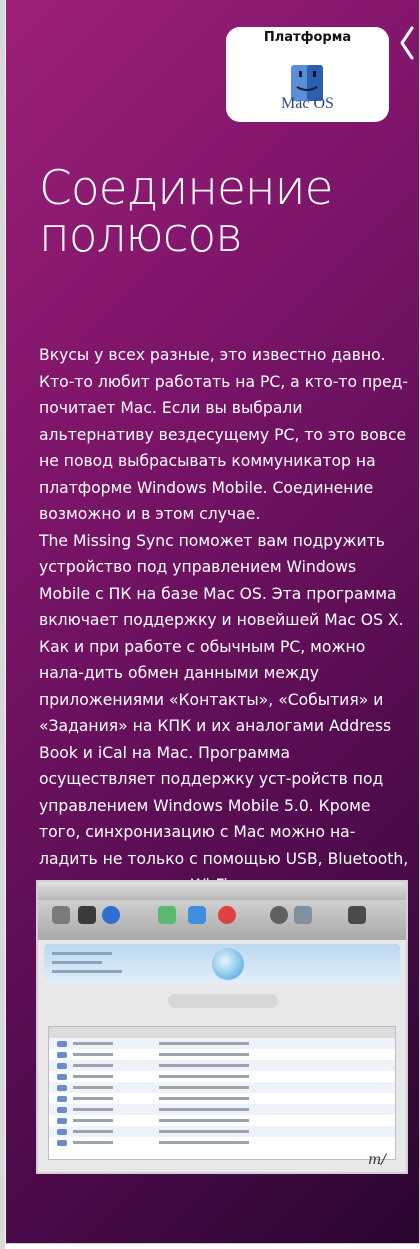 This screenshot has width=420, height=1249. What do you see at coordinates (222, 1032) in the screenshot?
I see `table-header` at bounding box center [222, 1032].